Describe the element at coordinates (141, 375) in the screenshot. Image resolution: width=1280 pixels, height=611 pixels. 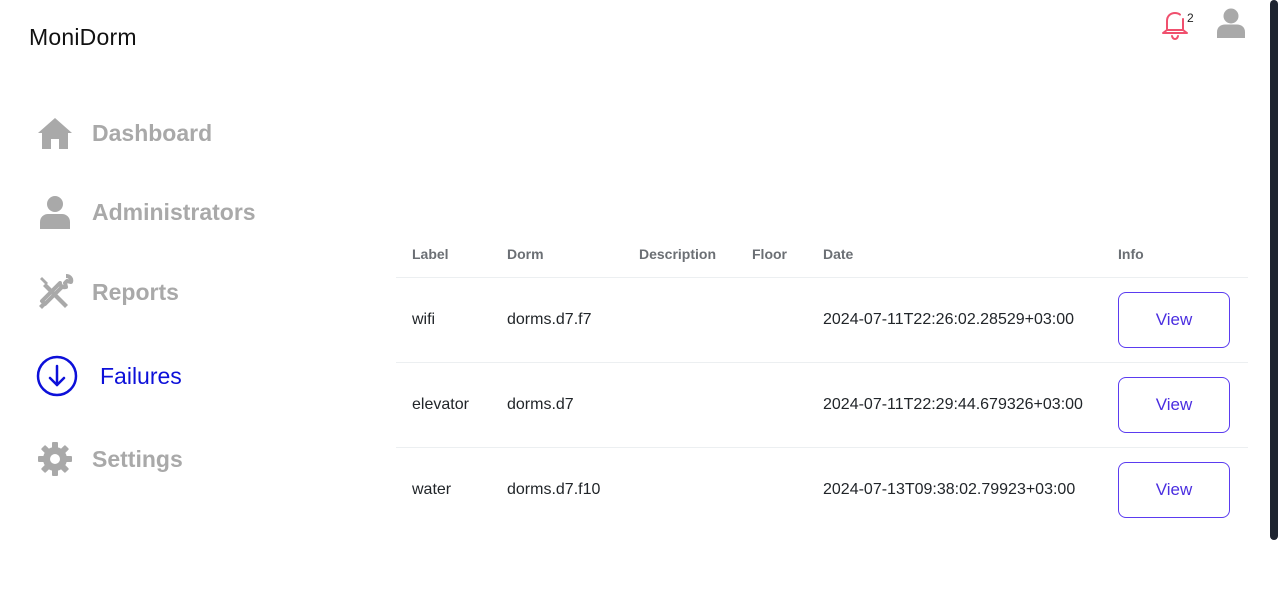
I see `sidebar-item-label: Failures` at that location.